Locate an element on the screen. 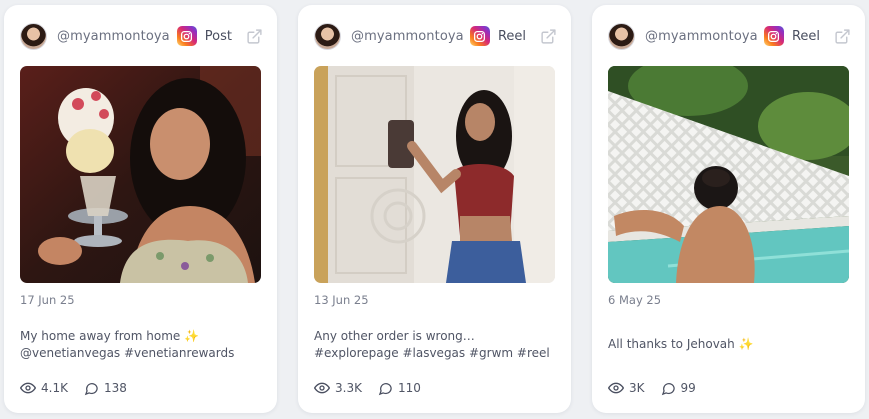  views-count: 4.1K is located at coordinates (54, 388).